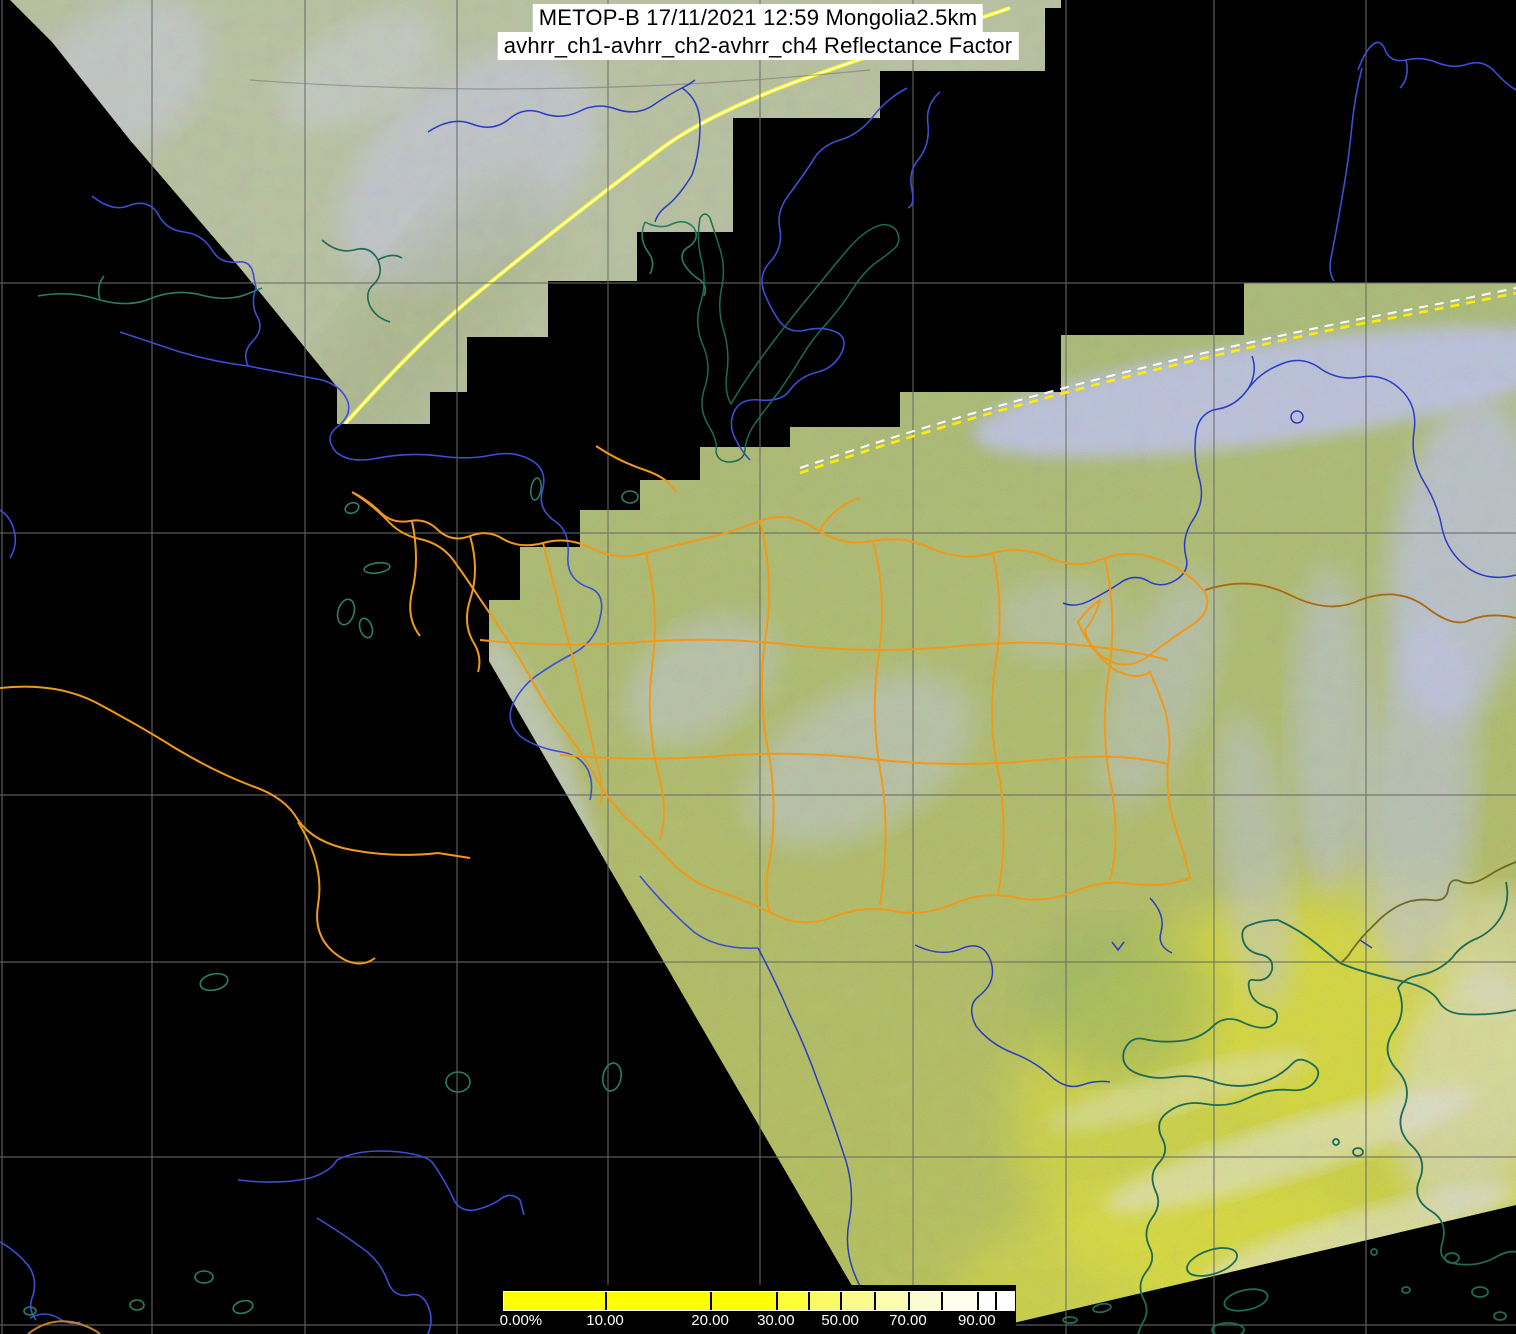 The width and height of the screenshot is (1516, 1334). Describe the element at coordinates (605, 1320) in the screenshot. I see `colorbar-tick-label: 10.00` at that location.